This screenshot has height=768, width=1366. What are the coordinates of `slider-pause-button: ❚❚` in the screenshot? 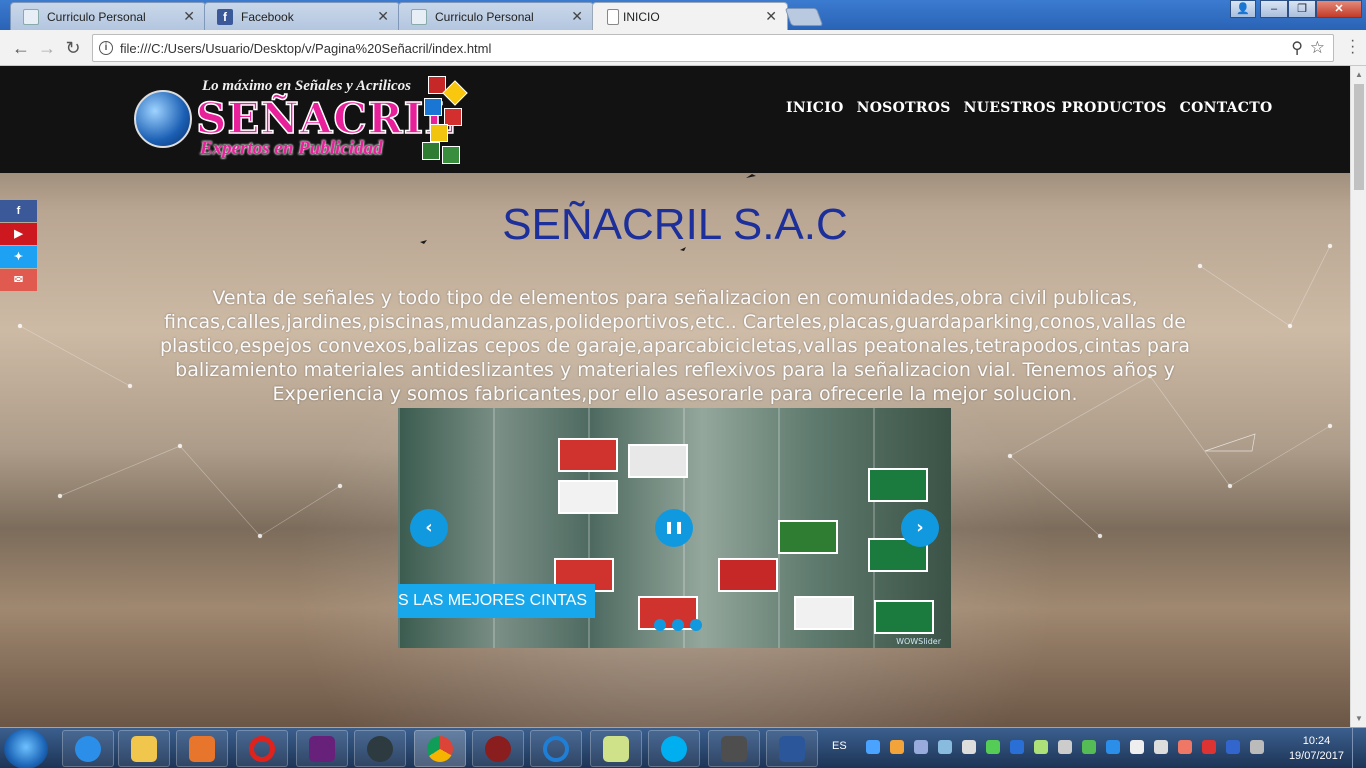 It's located at (674, 528).